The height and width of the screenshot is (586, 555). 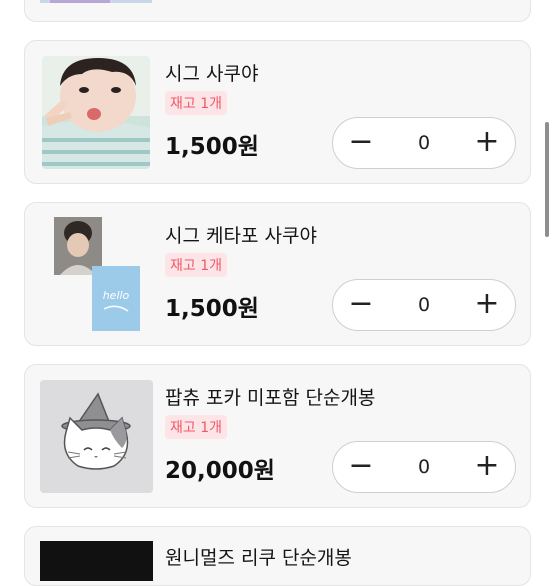 I want to click on card-text: hello, so click(x=116, y=295).